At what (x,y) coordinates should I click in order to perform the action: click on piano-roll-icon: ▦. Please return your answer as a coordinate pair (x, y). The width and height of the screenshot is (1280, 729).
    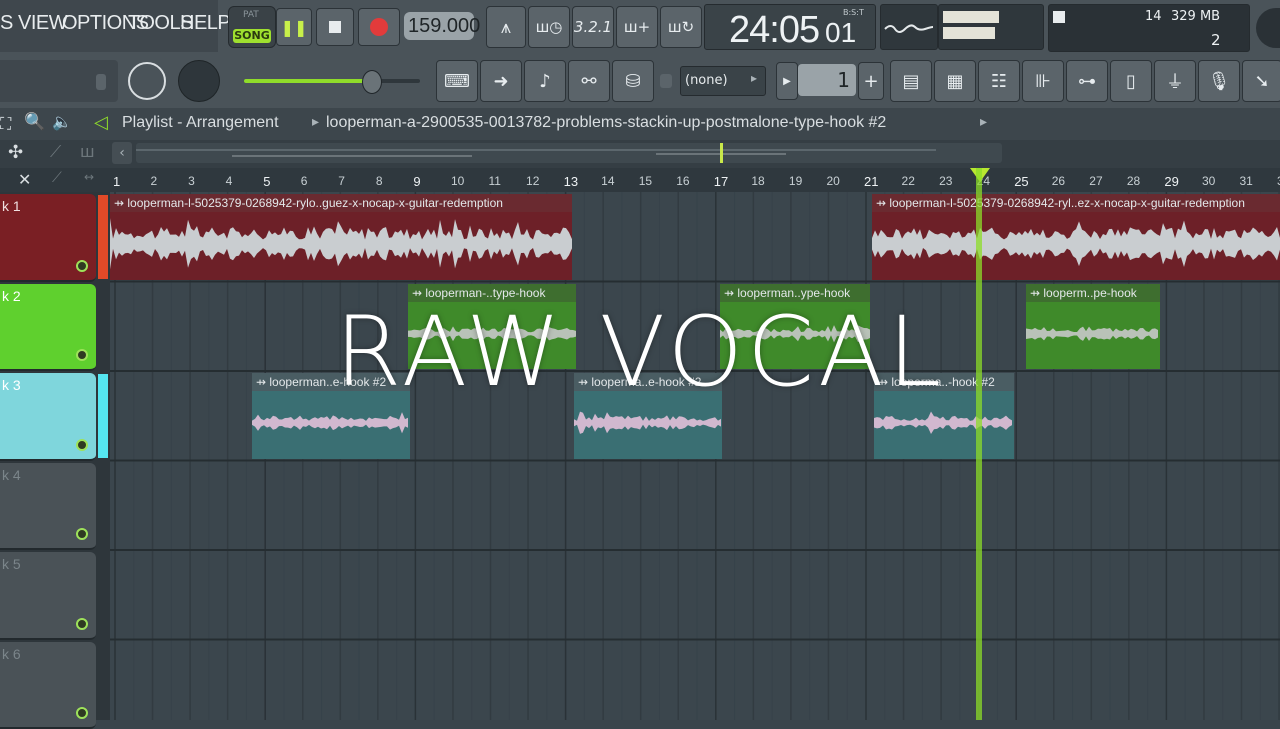
    Looking at the image, I should click on (954, 81).